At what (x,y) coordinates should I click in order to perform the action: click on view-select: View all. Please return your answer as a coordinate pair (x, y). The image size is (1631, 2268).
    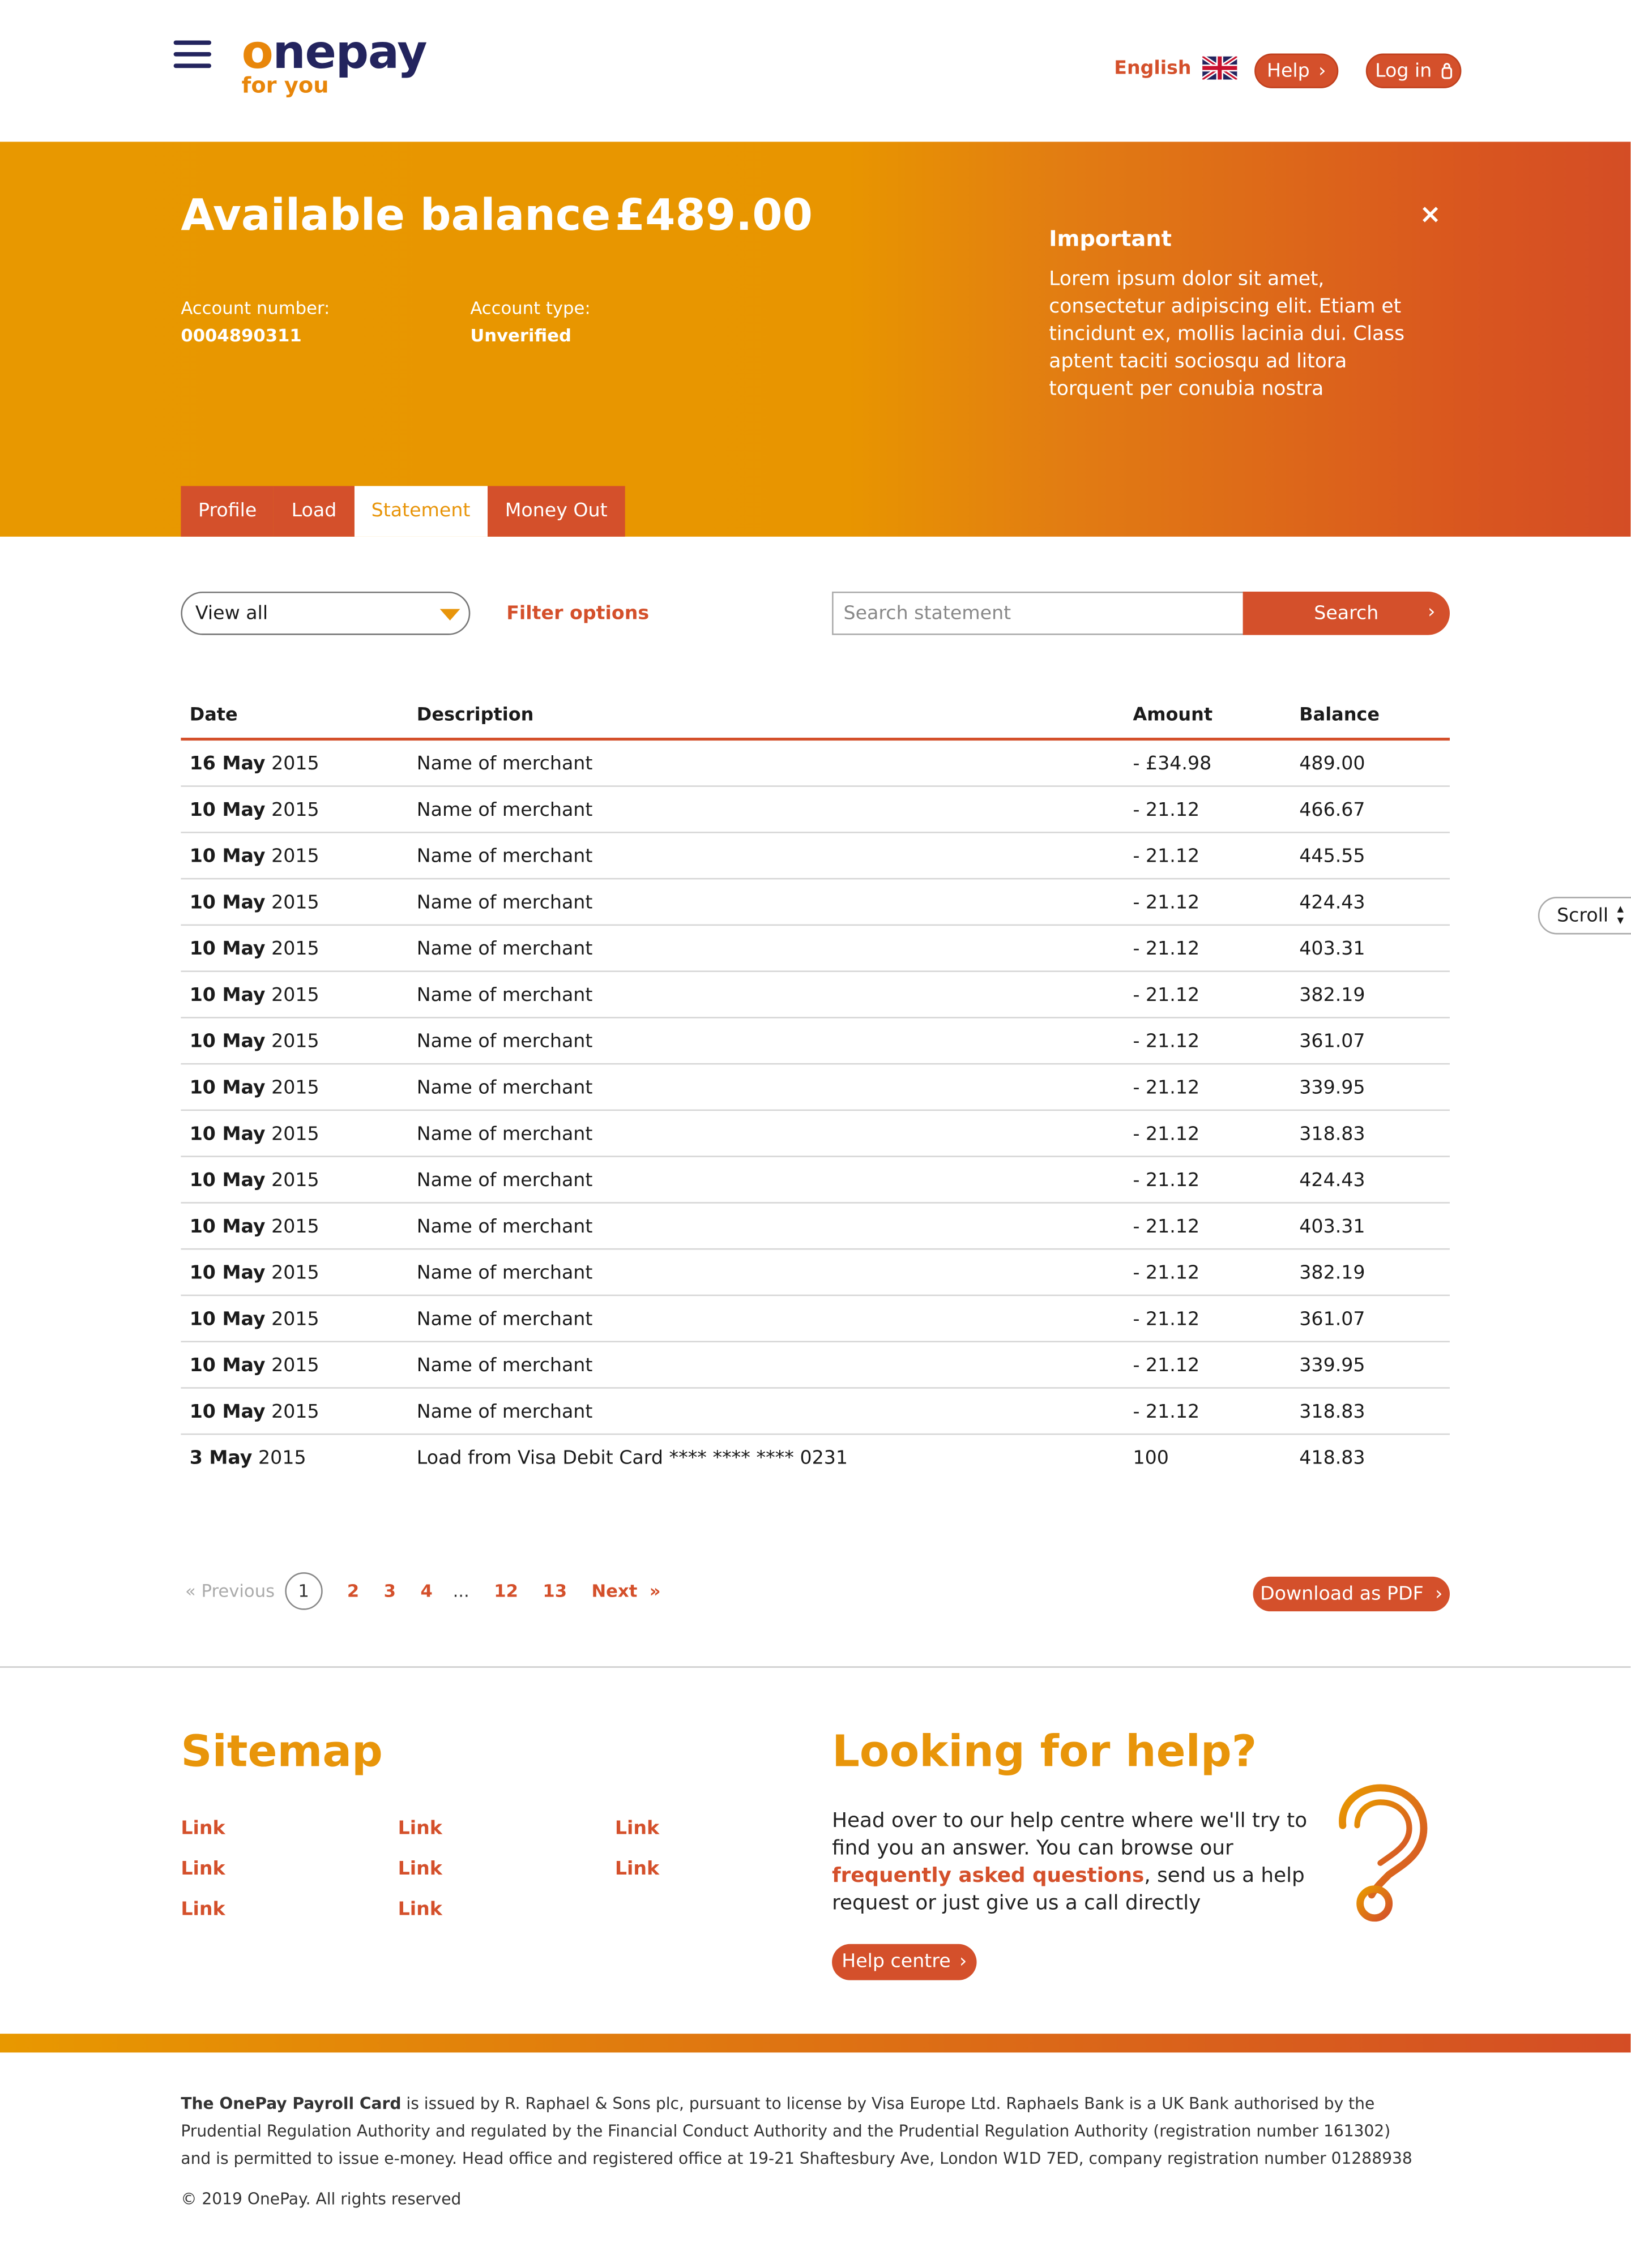
    Looking at the image, I should click on (326, 613).